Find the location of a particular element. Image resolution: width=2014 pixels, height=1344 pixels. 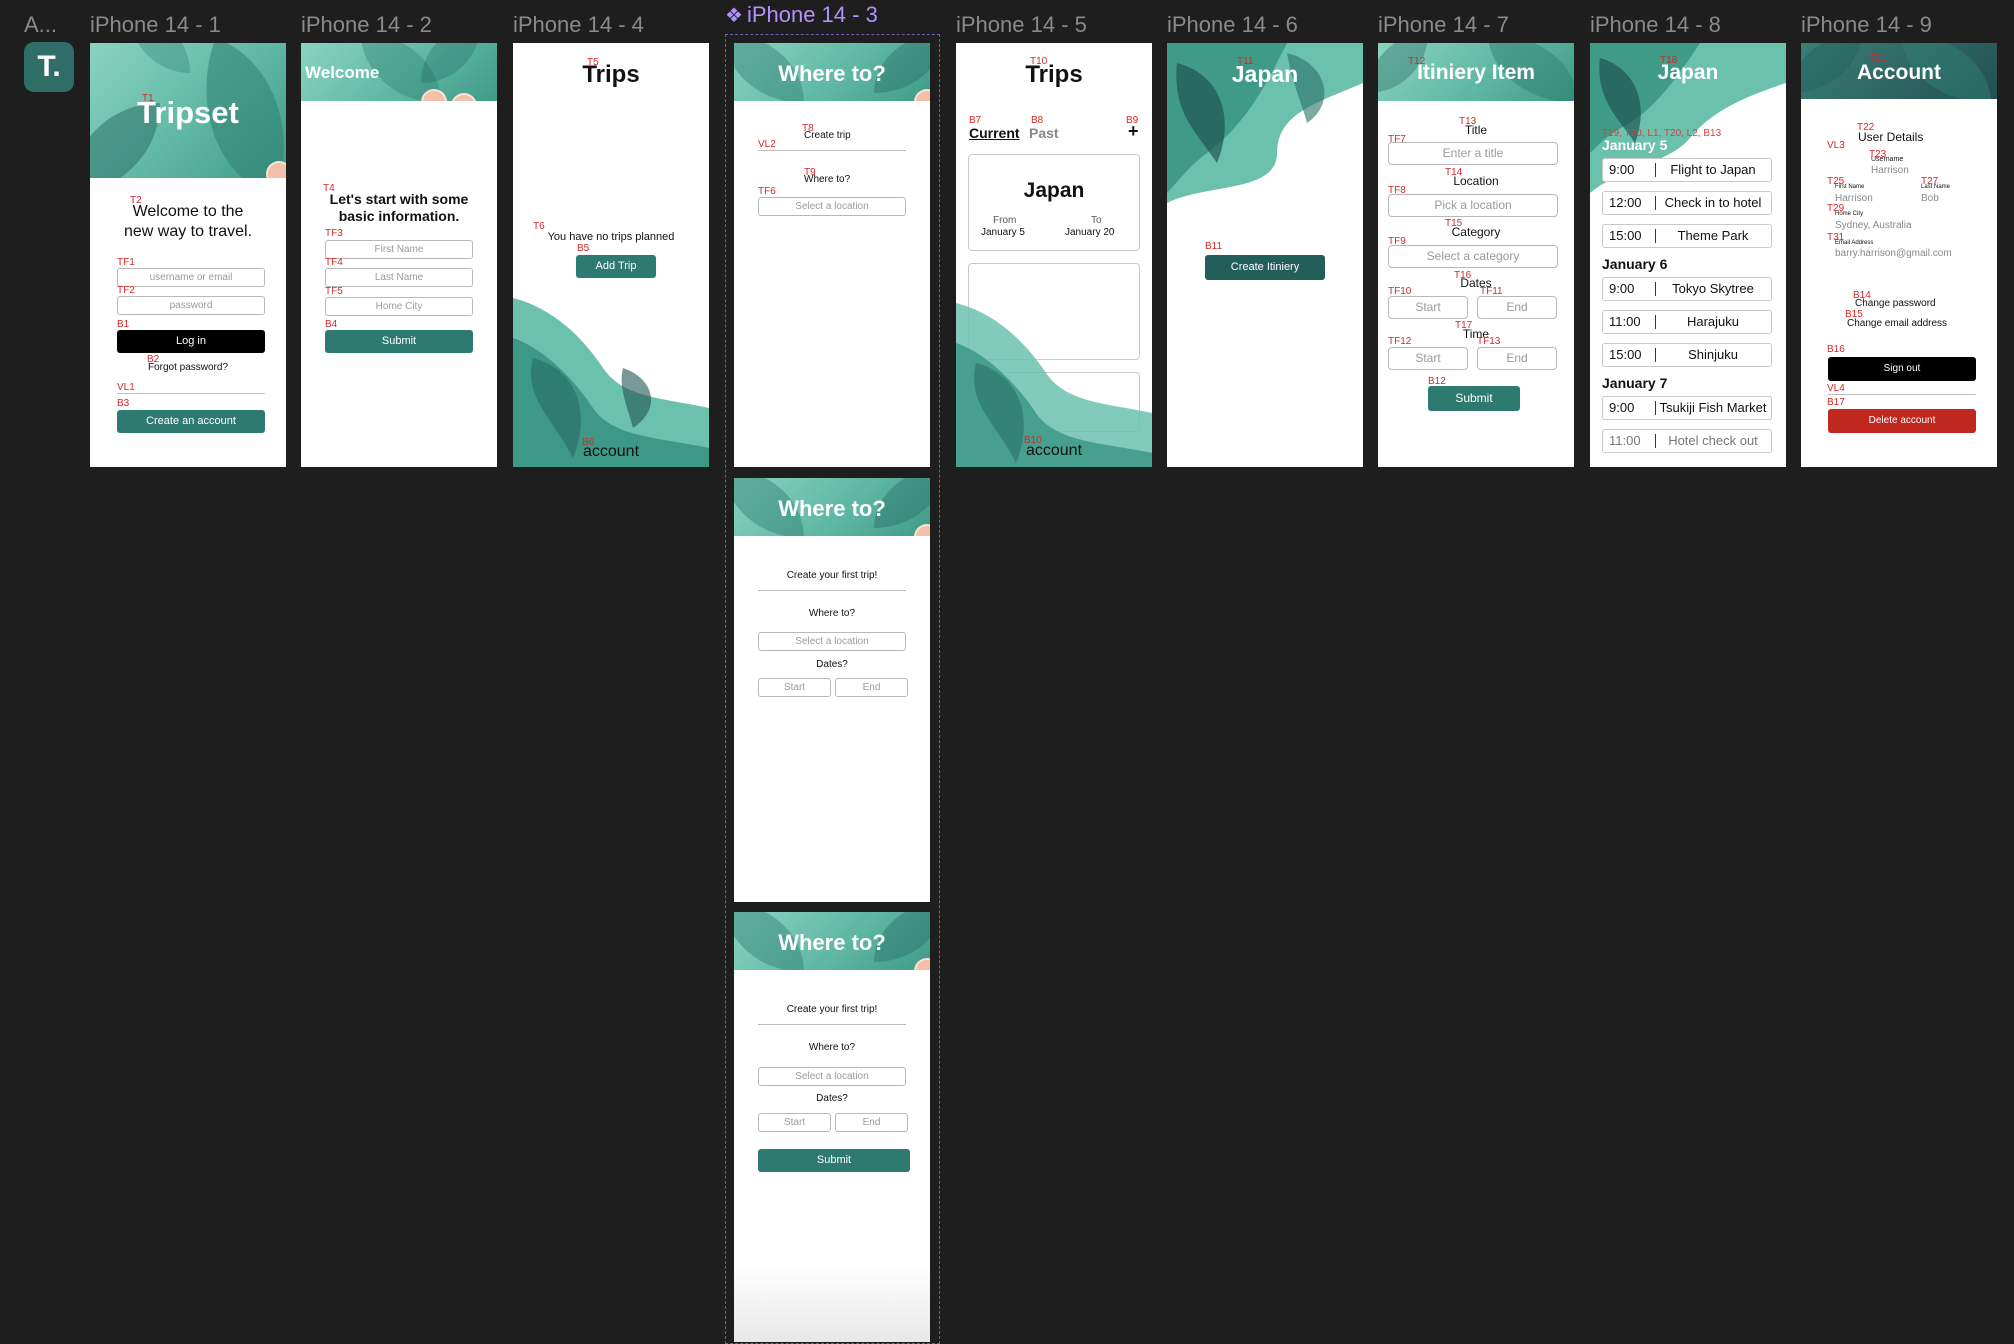

app-logo: T. is located at coordinates (49, 67).